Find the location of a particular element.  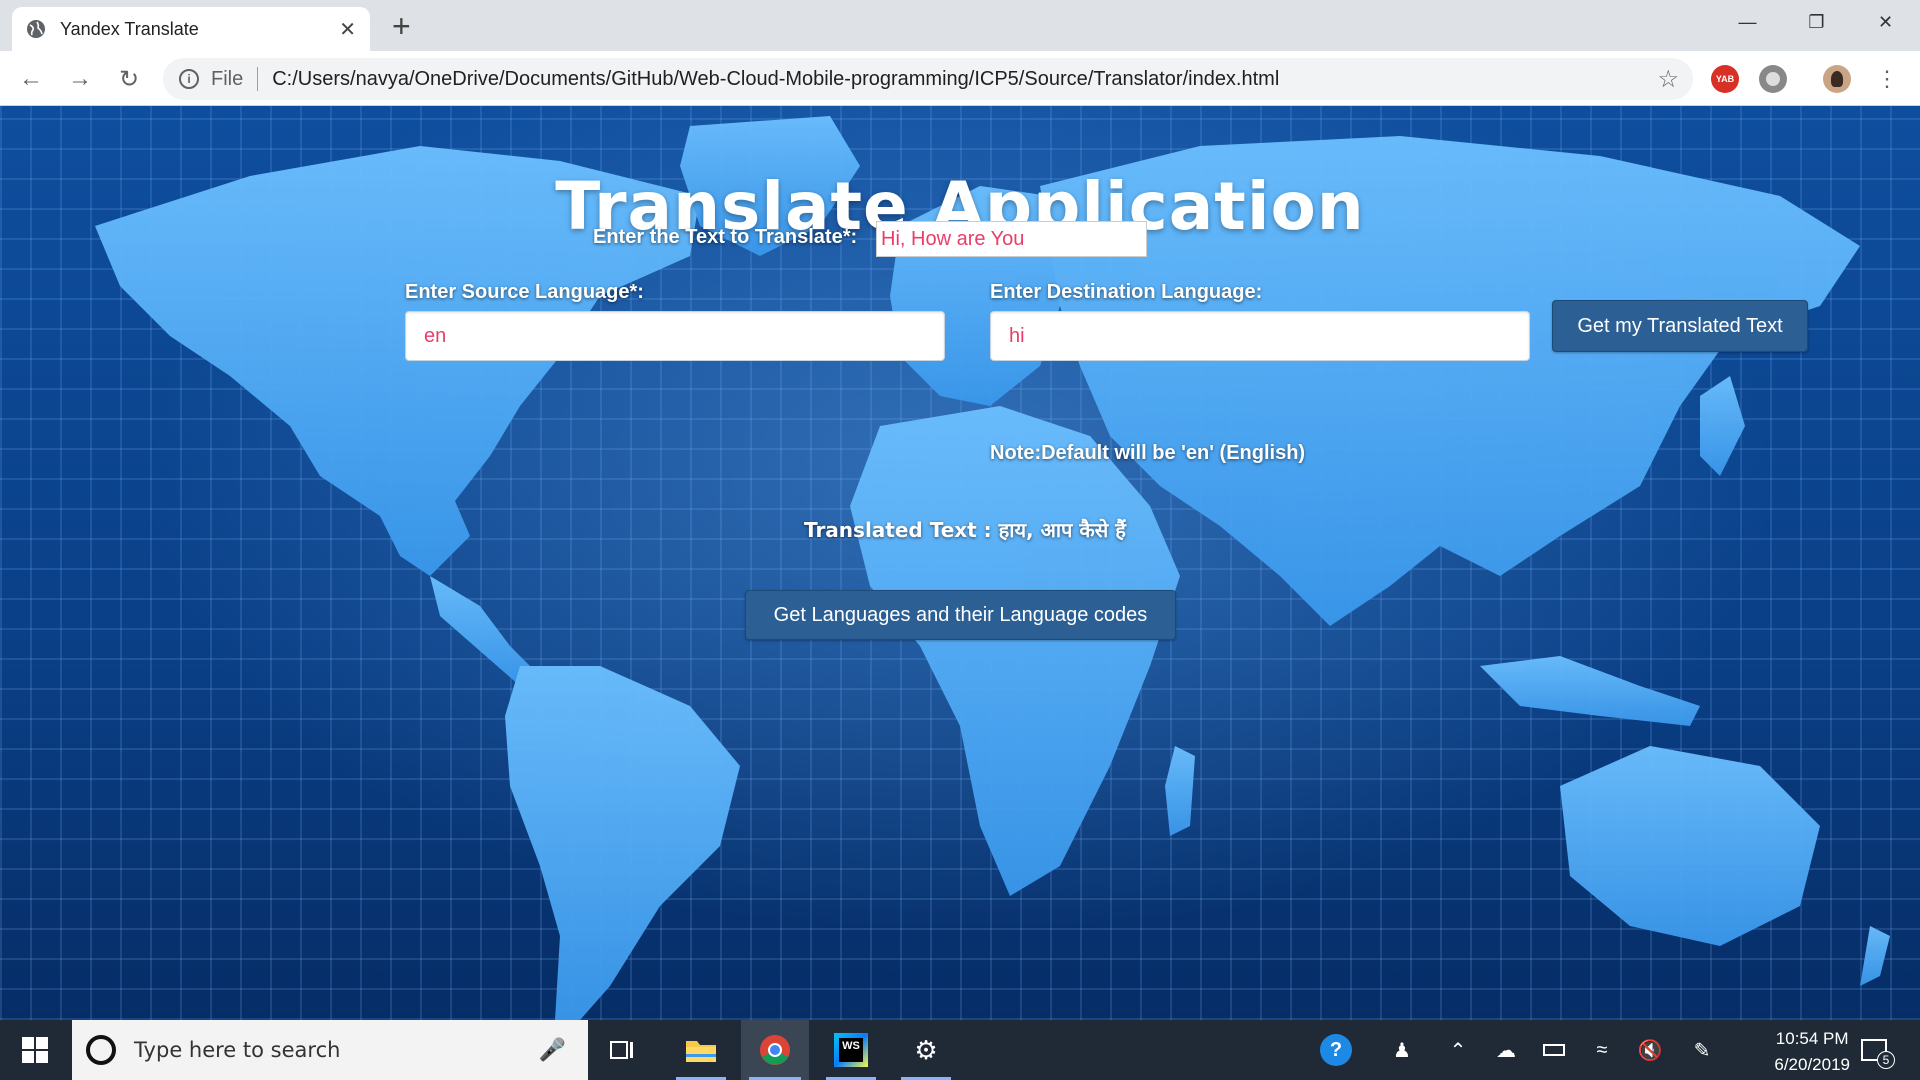

volume-muted-icon: 🔇 is located at coordinates (1650, 1050).